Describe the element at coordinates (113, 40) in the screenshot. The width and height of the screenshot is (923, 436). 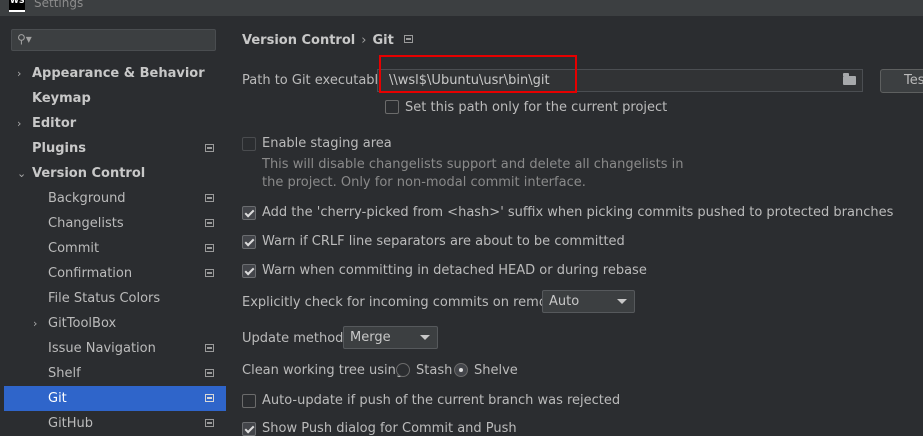
I see `search-input: ⚲▾` at that location.